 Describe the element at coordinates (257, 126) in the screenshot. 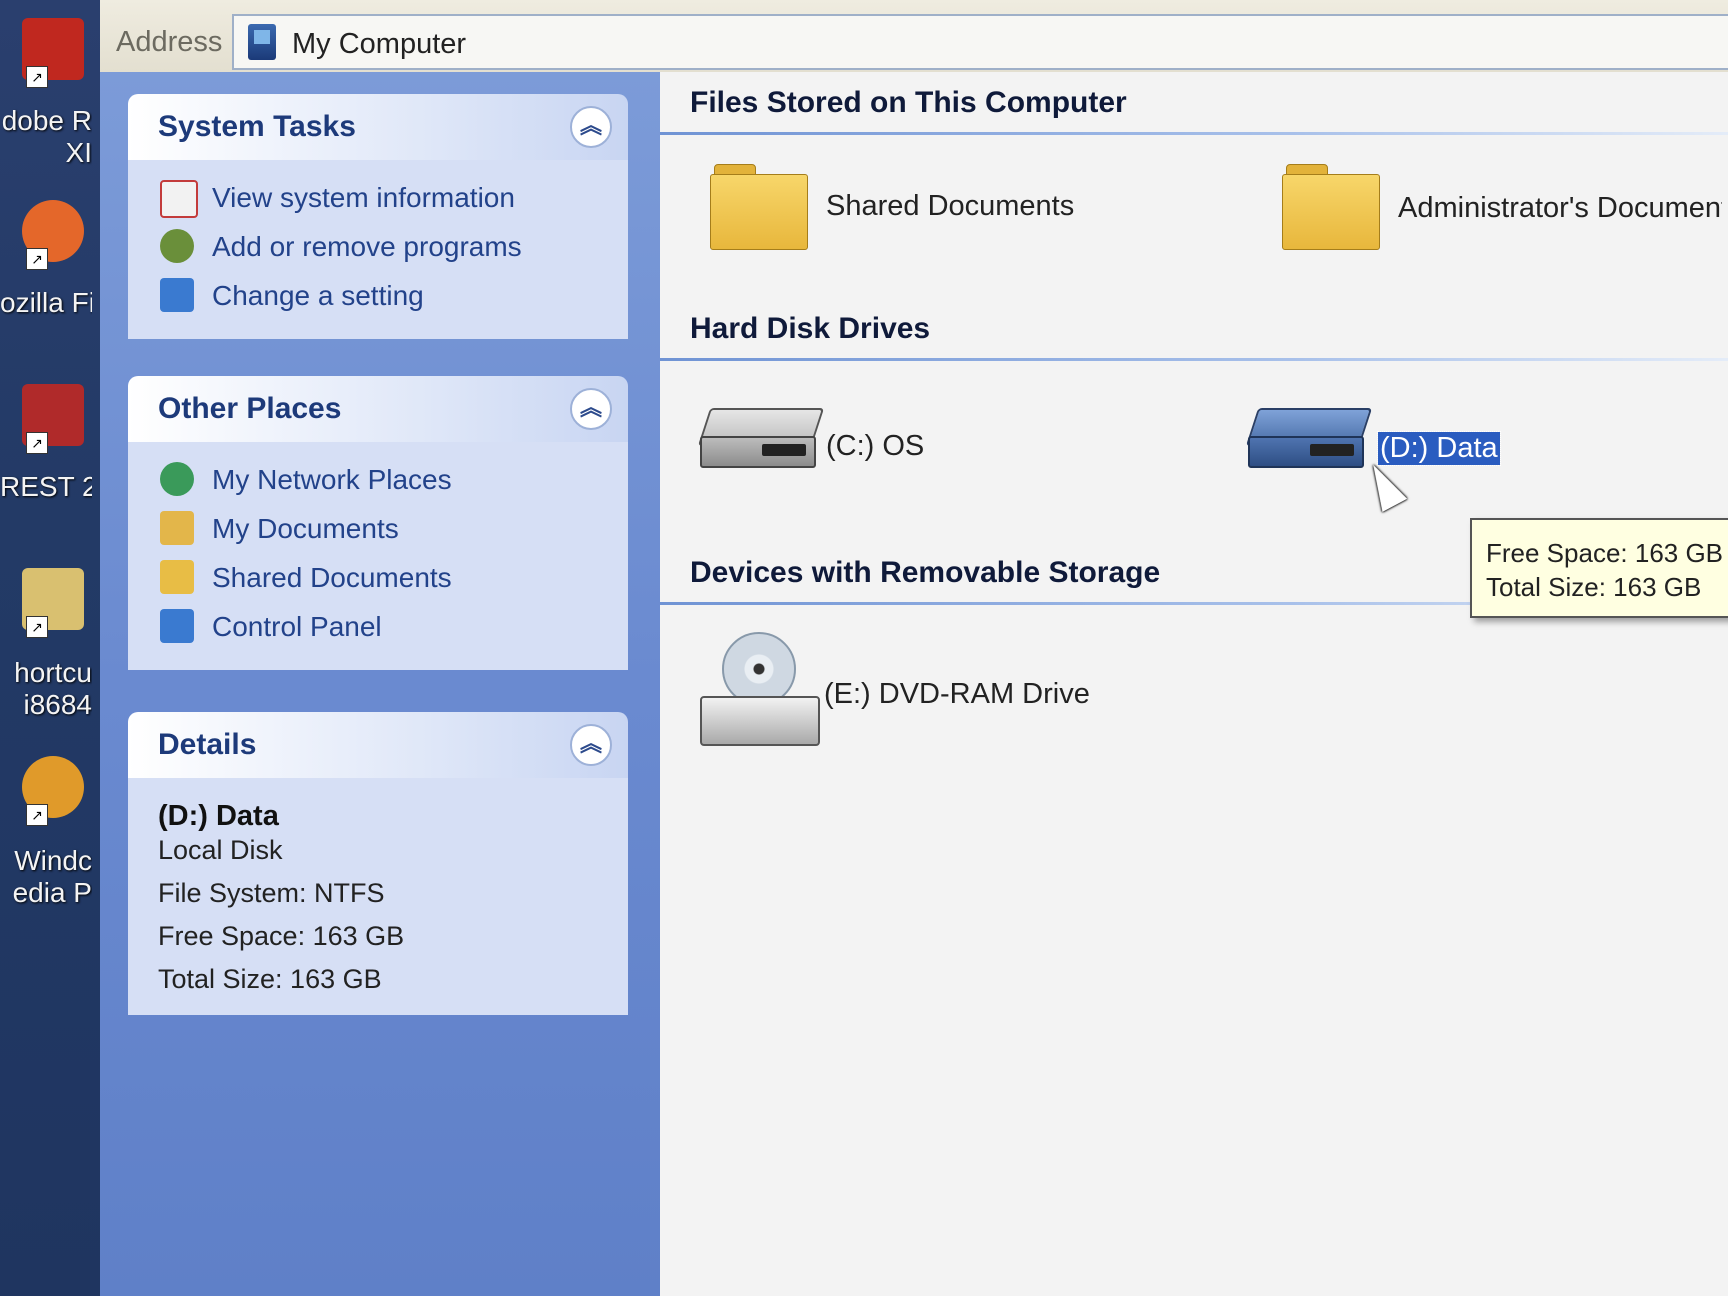

I see `panel-title: System Tasks` at that location.